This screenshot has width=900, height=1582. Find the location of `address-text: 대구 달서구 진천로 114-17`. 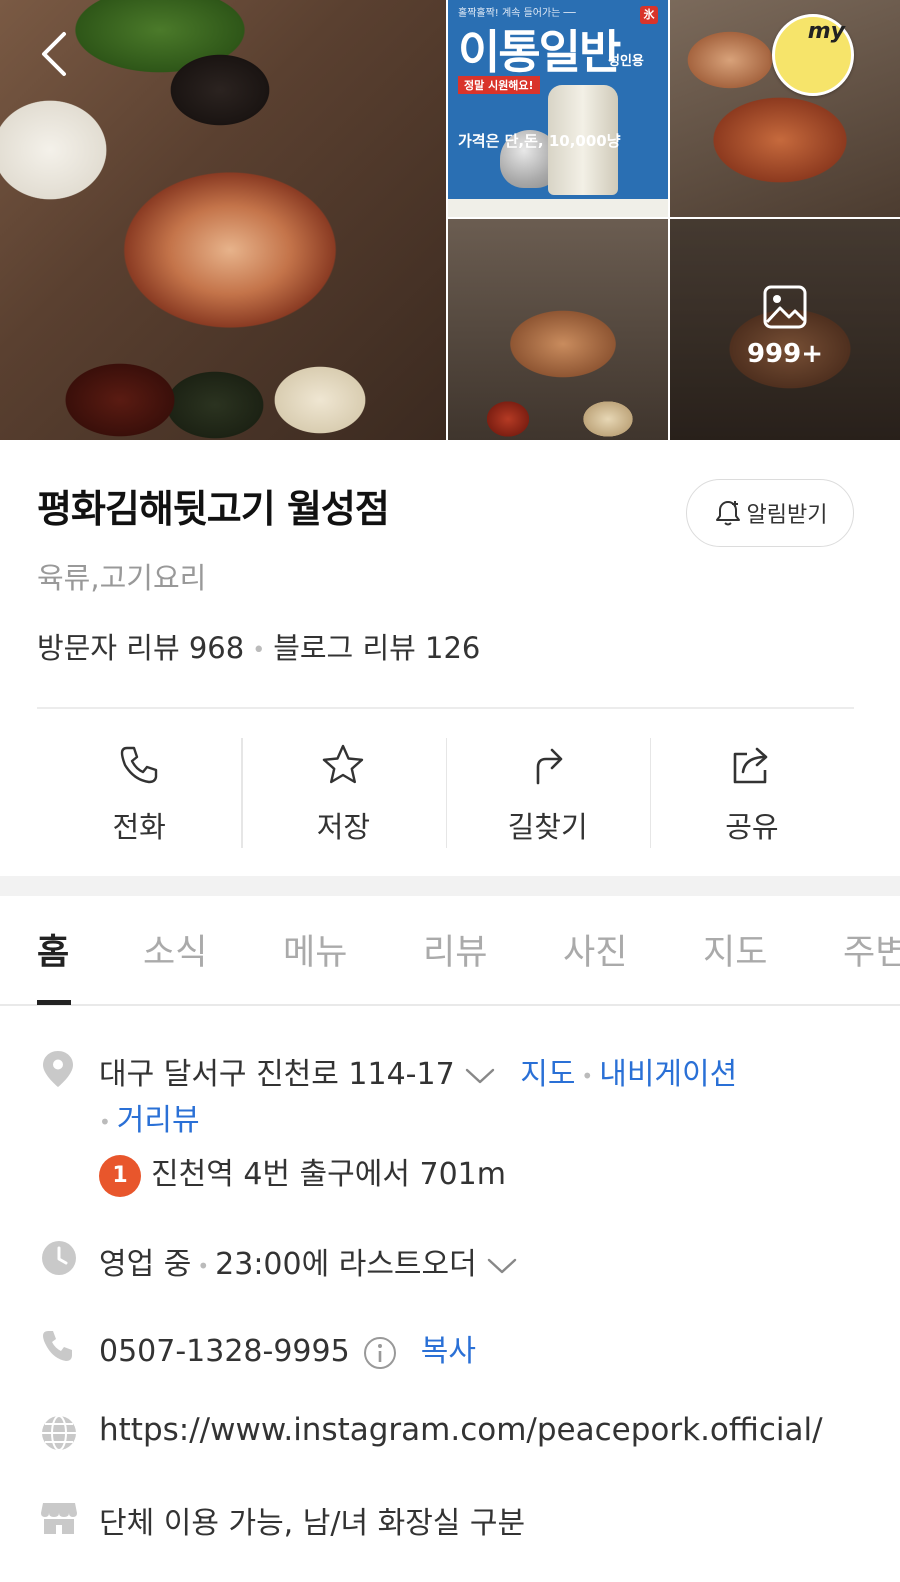

address-text: 대구 달서구 진천로 114-17 is located at coordinates (277, 1074).